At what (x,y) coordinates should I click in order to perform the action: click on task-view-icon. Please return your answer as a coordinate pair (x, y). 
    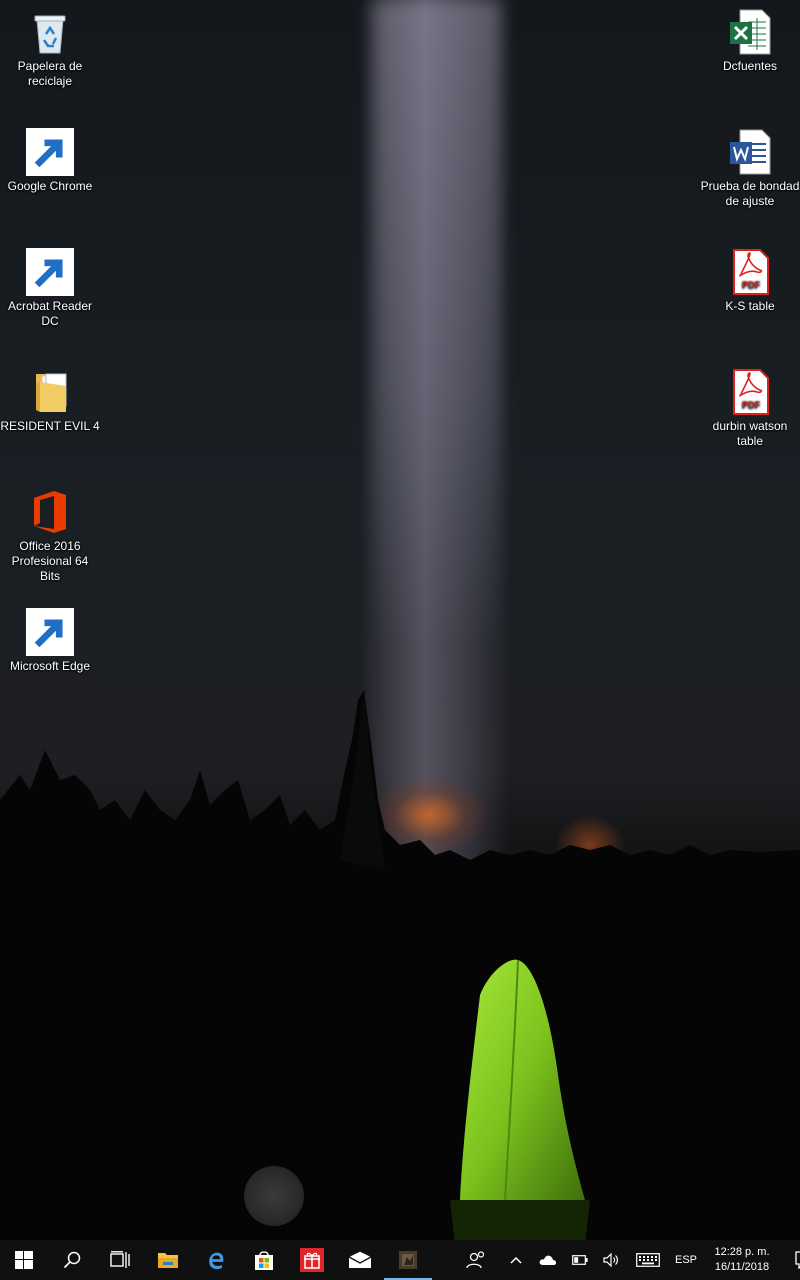
    Looking at the image, I should click on (120, 1259).